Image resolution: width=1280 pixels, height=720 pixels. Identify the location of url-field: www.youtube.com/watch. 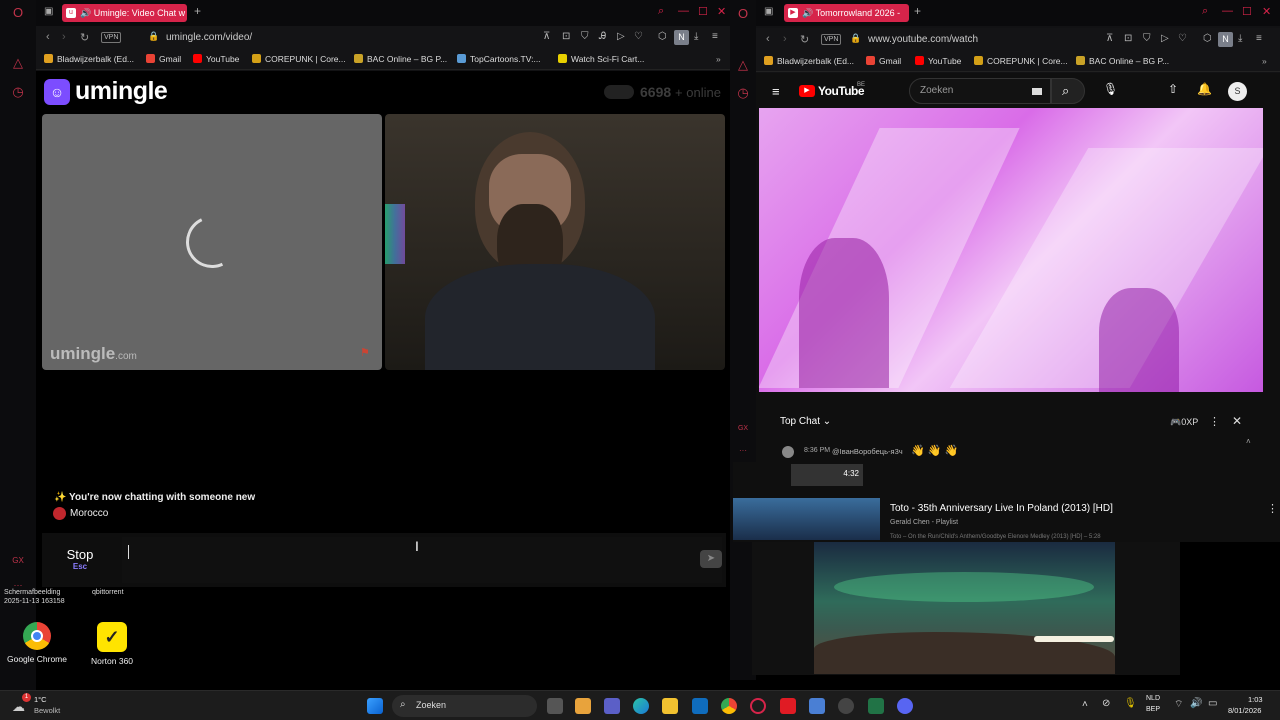
(923, 39).